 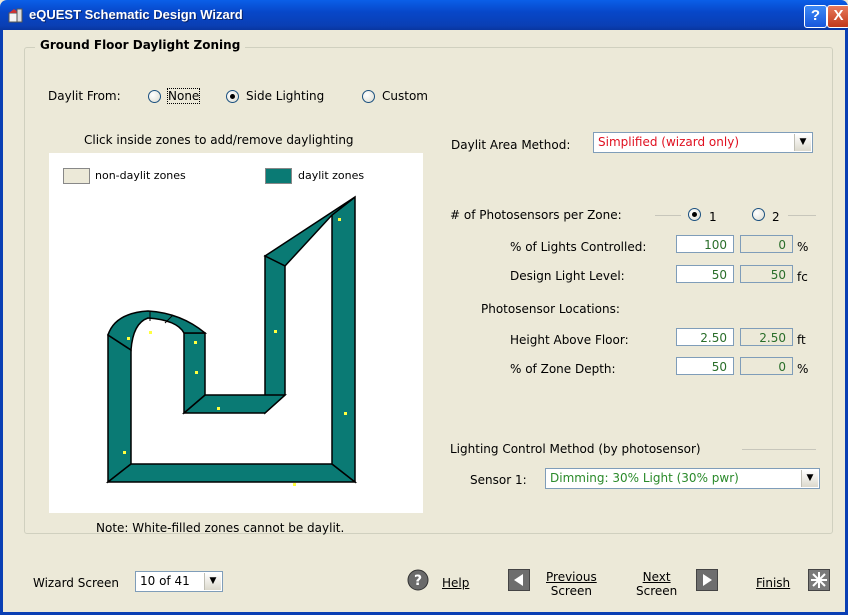 I want to click on previous-arrow-icon, so click(x=519, y=580).